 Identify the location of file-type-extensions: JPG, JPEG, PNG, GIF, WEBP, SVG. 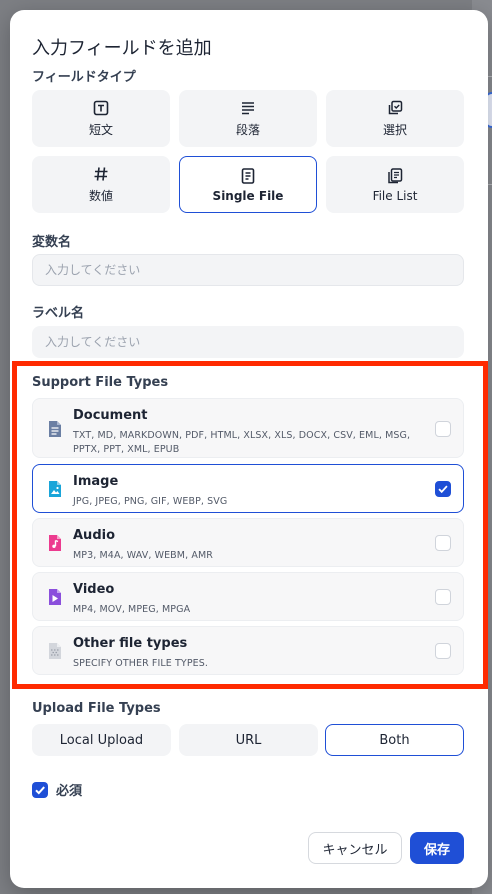
(150, 501).